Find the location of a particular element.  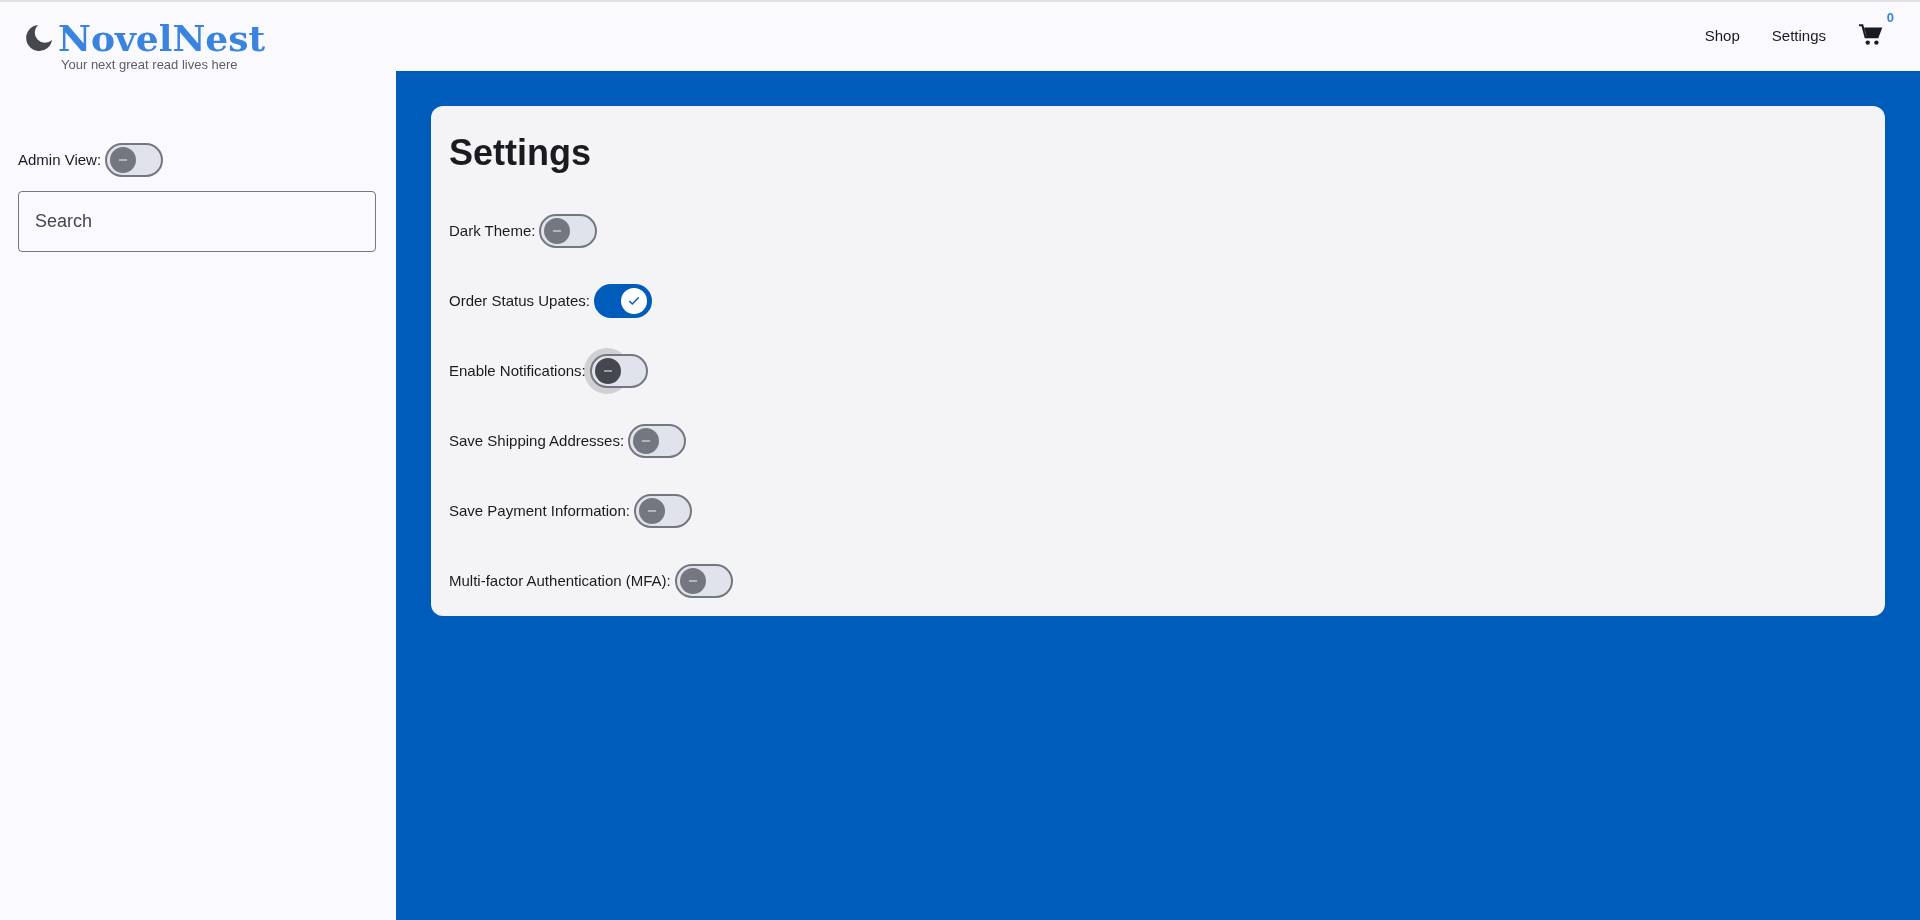

brand-tagline: Your next great read lives here is located at coordinates (150, 64).